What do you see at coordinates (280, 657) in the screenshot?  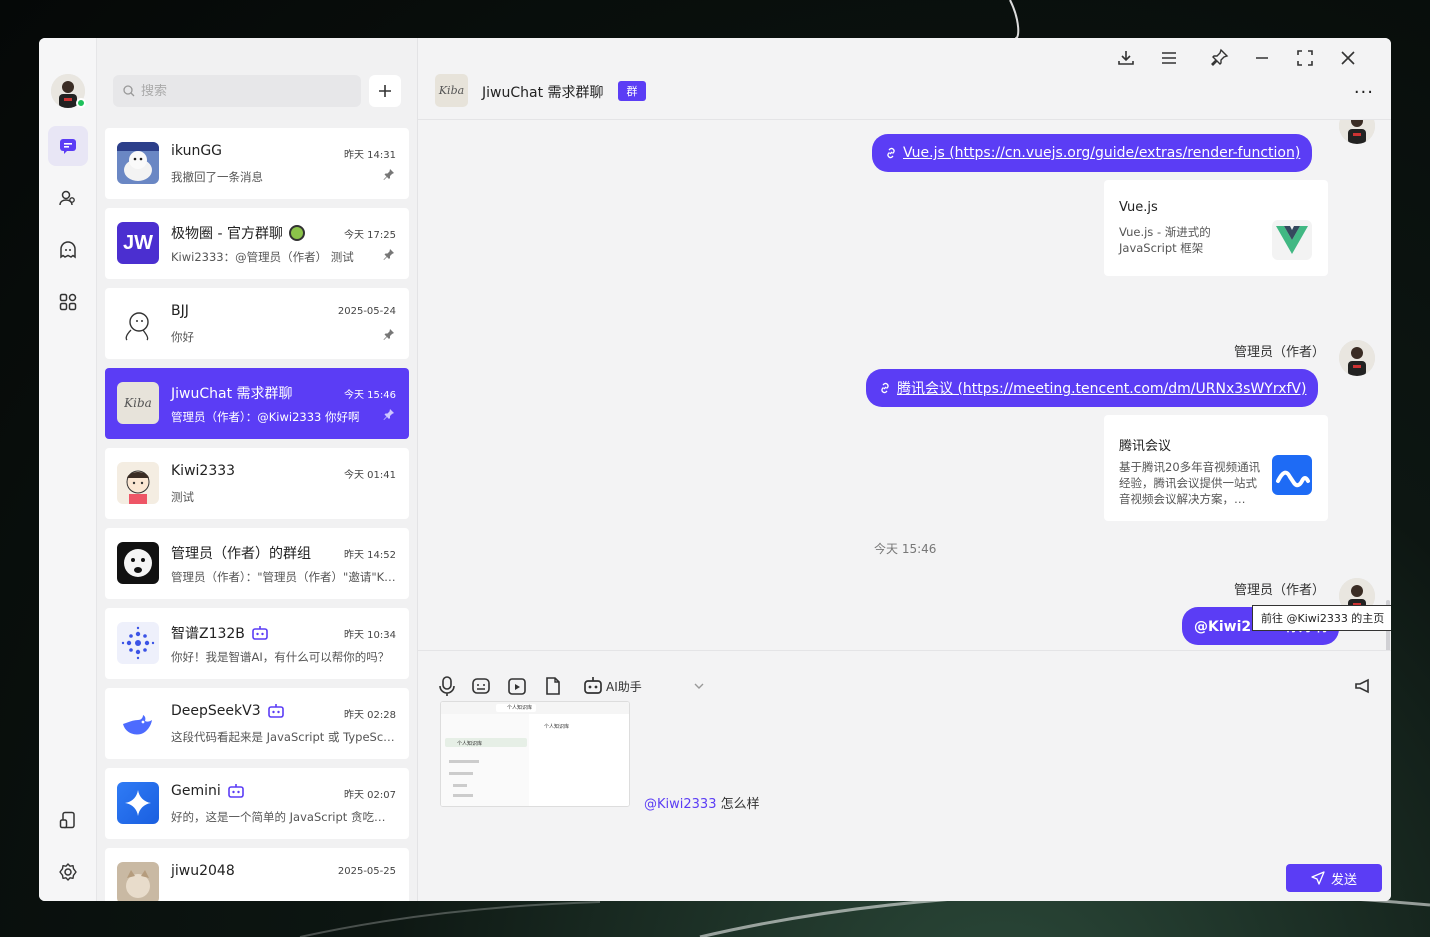 I see `session-preview: 你好！我是智谱AI，有什么可以帮你的吗？` at bounding box center [280, 657].